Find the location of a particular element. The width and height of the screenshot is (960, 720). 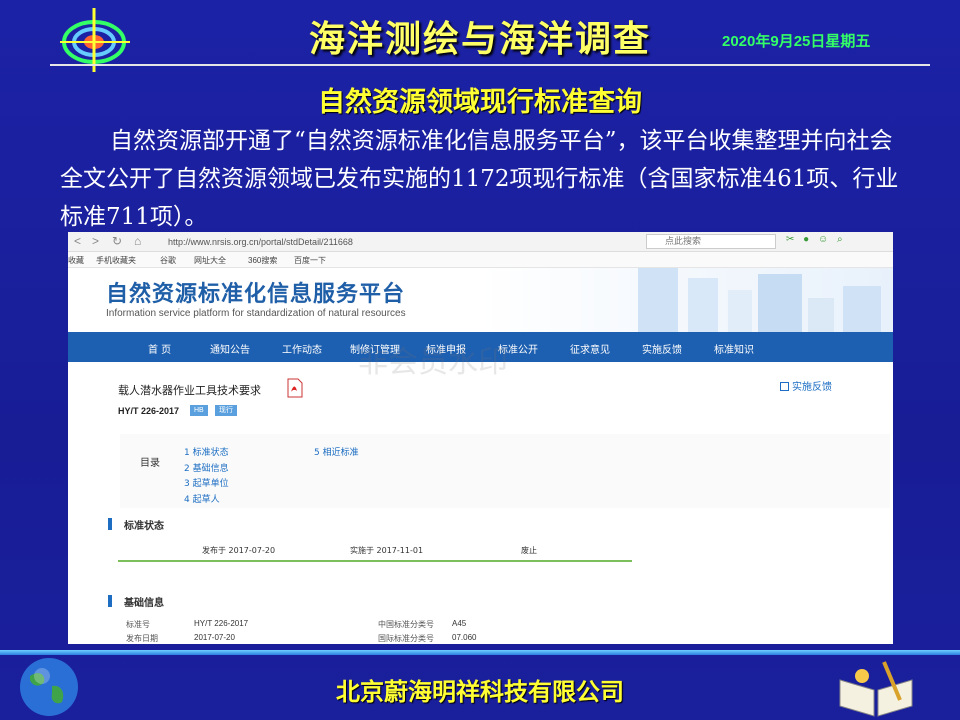

city-skyline-illustration is located at coordinates (759, 300).